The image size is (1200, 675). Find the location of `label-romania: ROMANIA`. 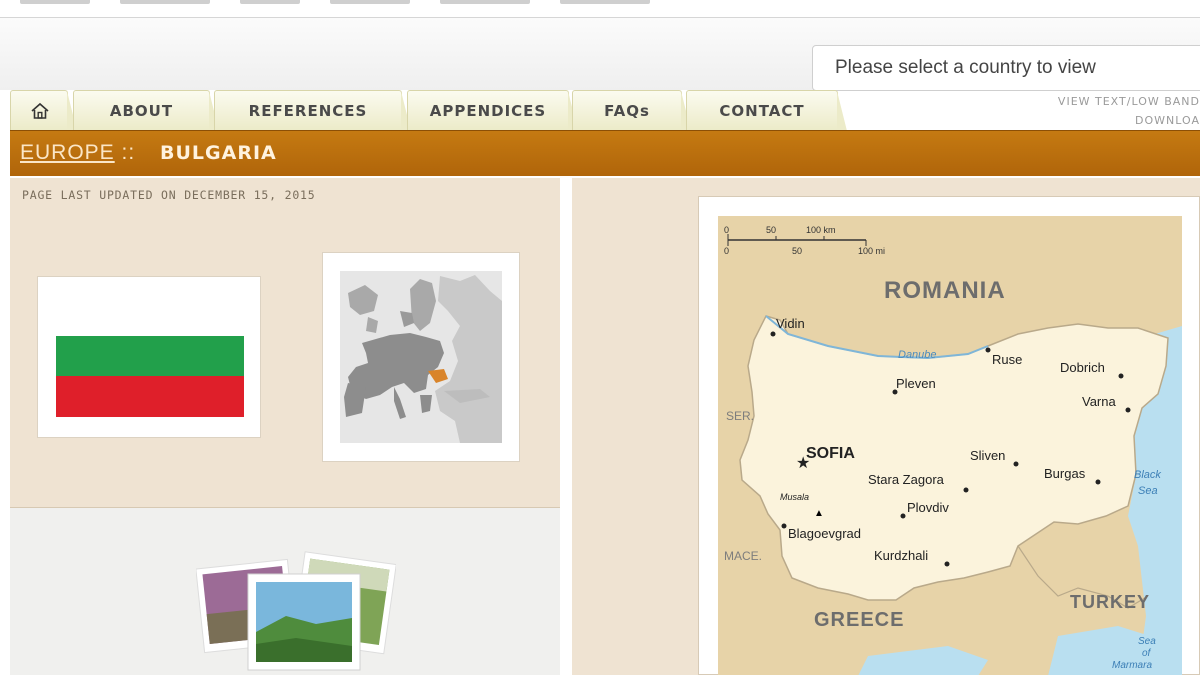

label-romania: ROMANIA is located at coordinates (945, 290).